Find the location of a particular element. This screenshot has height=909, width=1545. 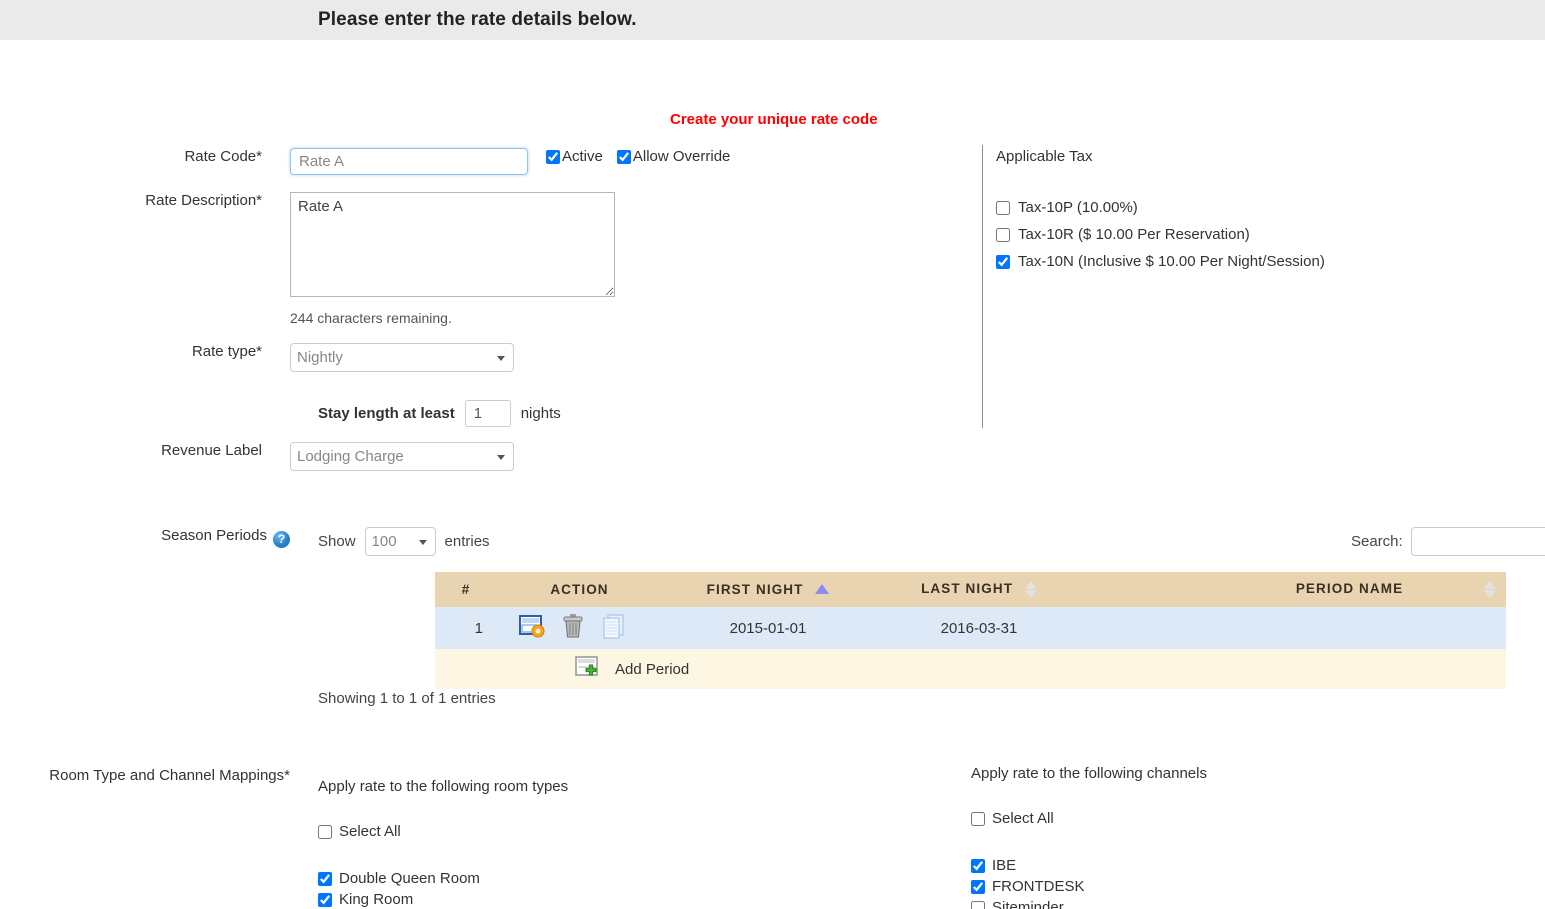

row-last-night: 2016-03-31 is located at coordinates (979, 628).